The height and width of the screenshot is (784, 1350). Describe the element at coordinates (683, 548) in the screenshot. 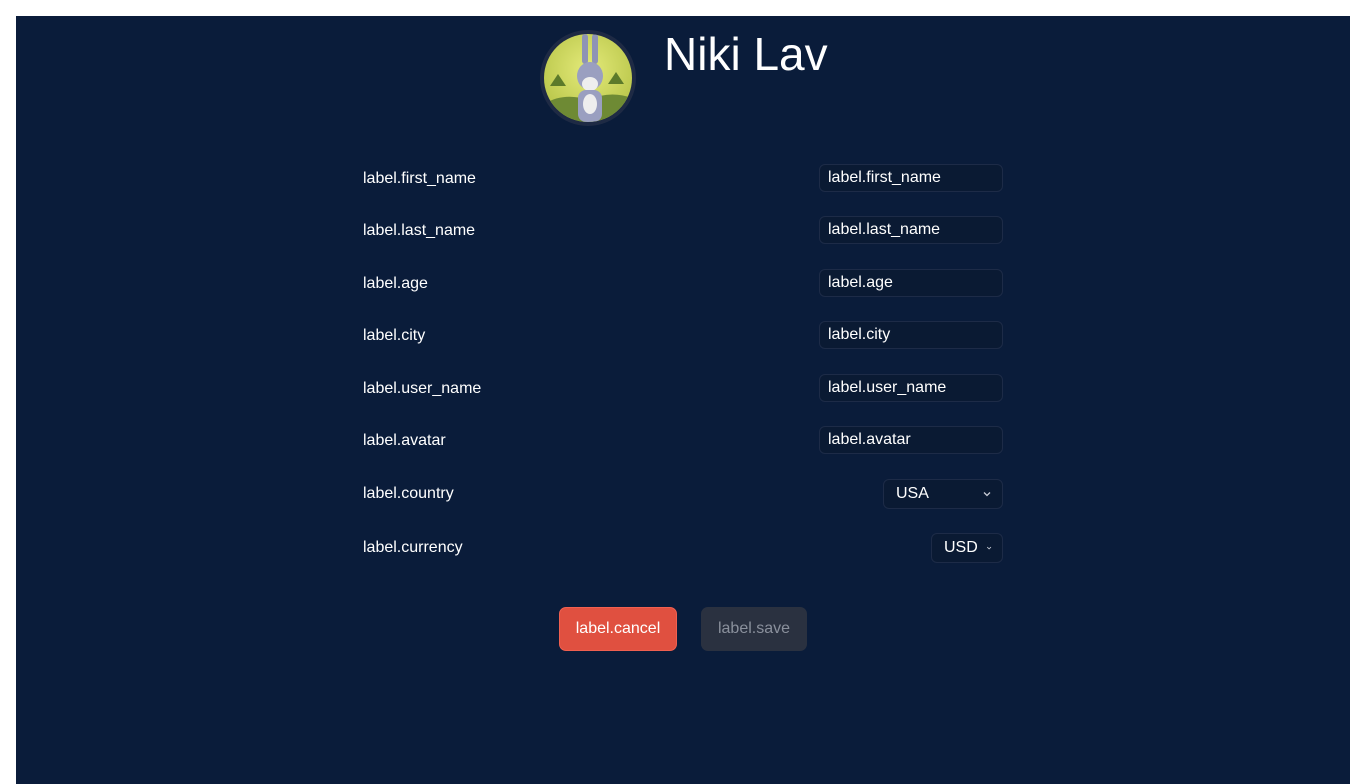

I see `currency-row: label.currency USD` at that location.